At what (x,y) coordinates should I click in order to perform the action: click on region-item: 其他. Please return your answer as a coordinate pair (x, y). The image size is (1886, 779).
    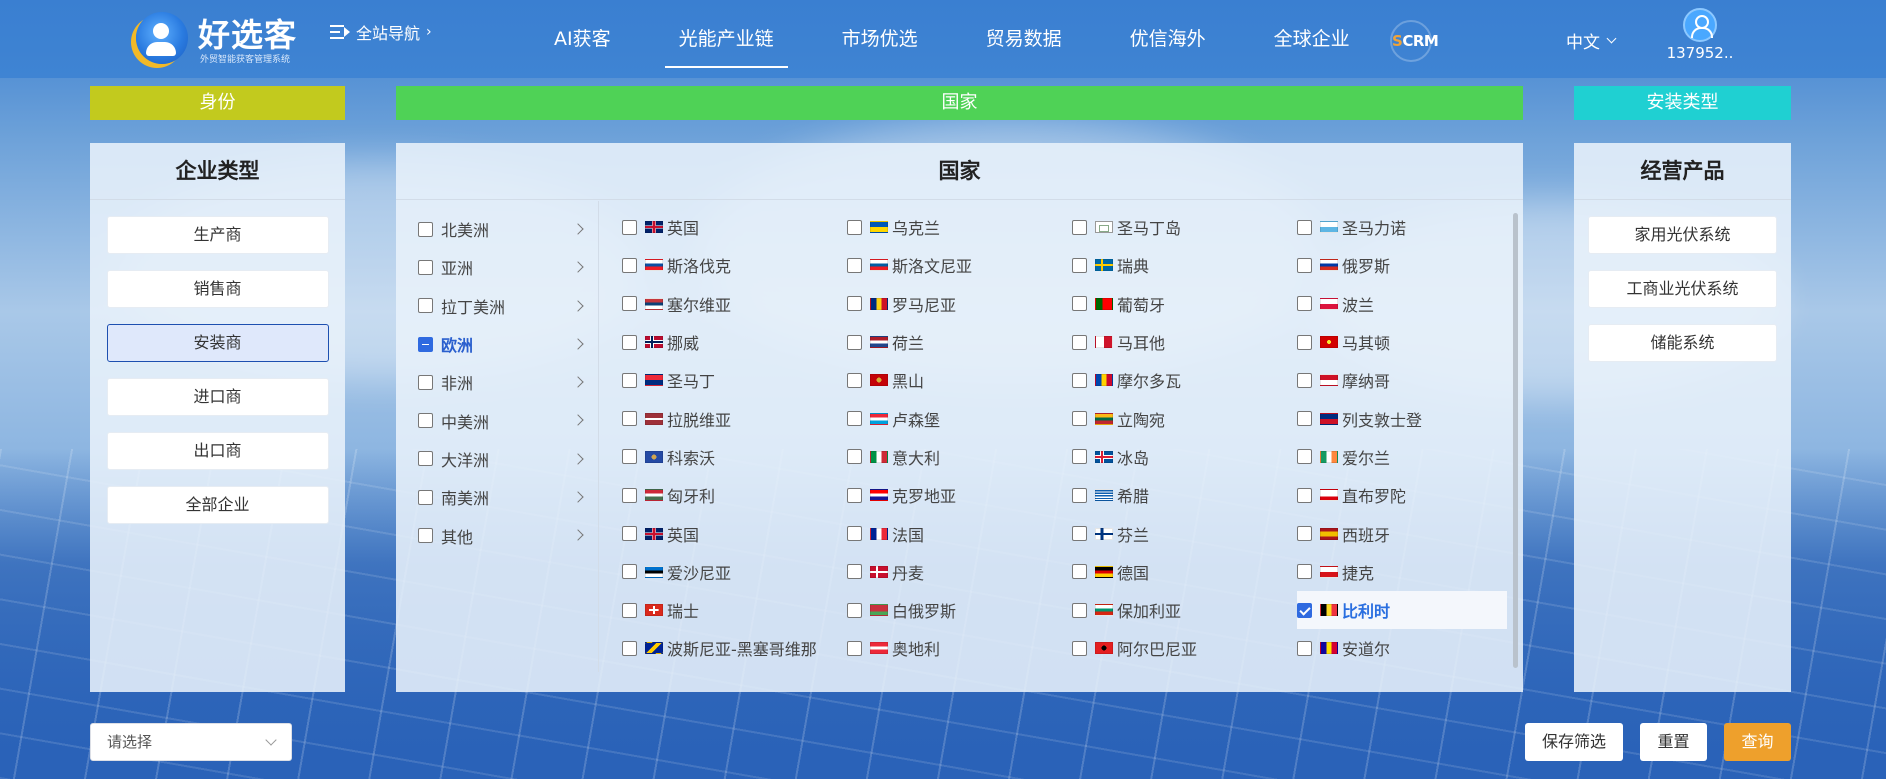
    Looking at the image, I should click on (497, 535).